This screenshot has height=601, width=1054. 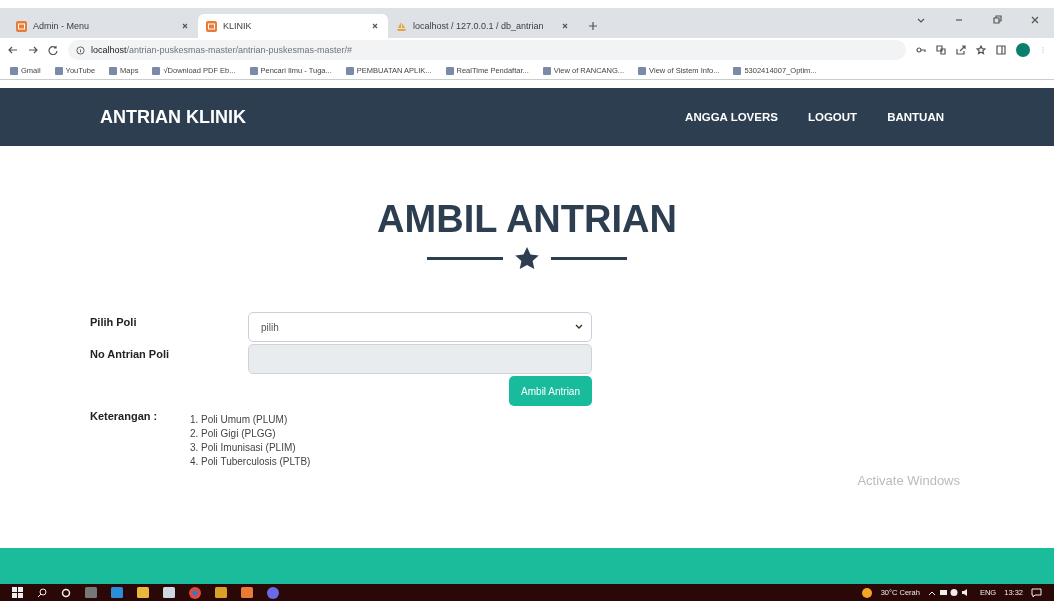 I want to click on nav-link: ANGGA LOVERS, so click(x=731, y=117).